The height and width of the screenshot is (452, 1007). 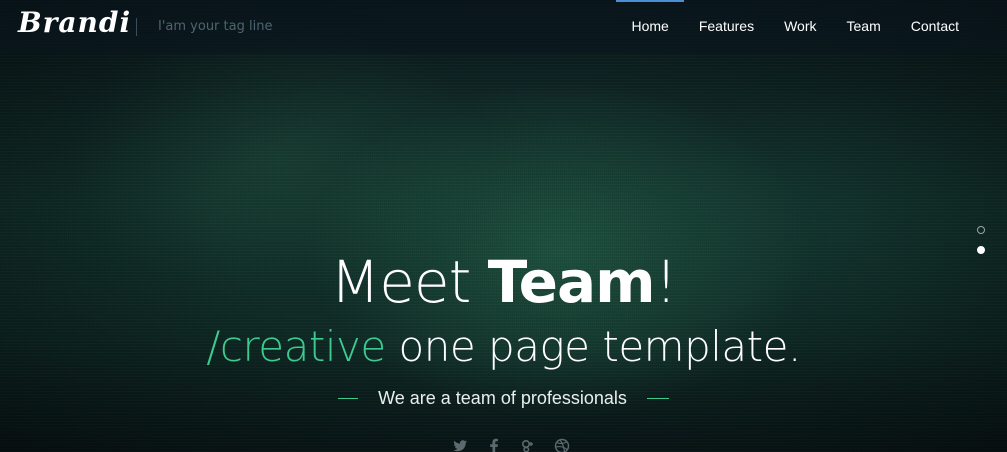 I want to click on social-links, so click(x=511, y=445).